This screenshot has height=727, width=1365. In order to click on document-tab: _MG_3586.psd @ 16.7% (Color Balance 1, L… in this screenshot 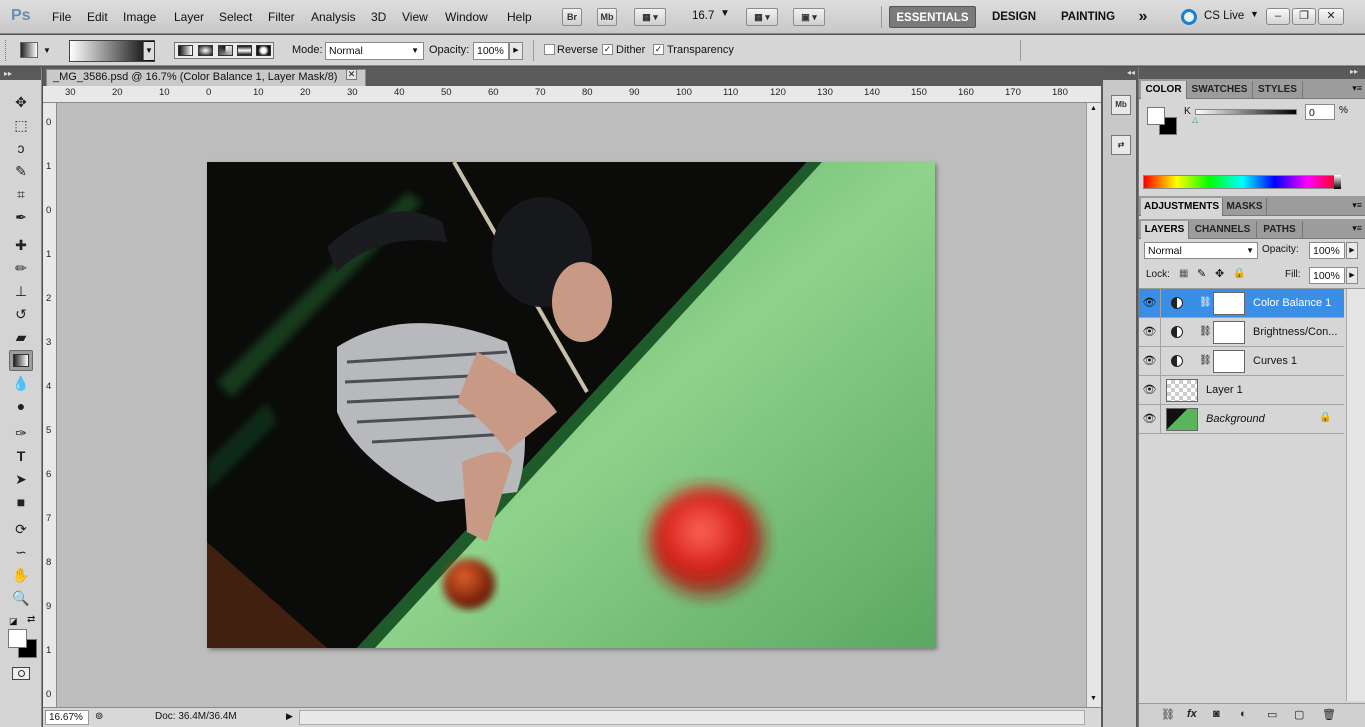, I will do `click(206, 77)`.